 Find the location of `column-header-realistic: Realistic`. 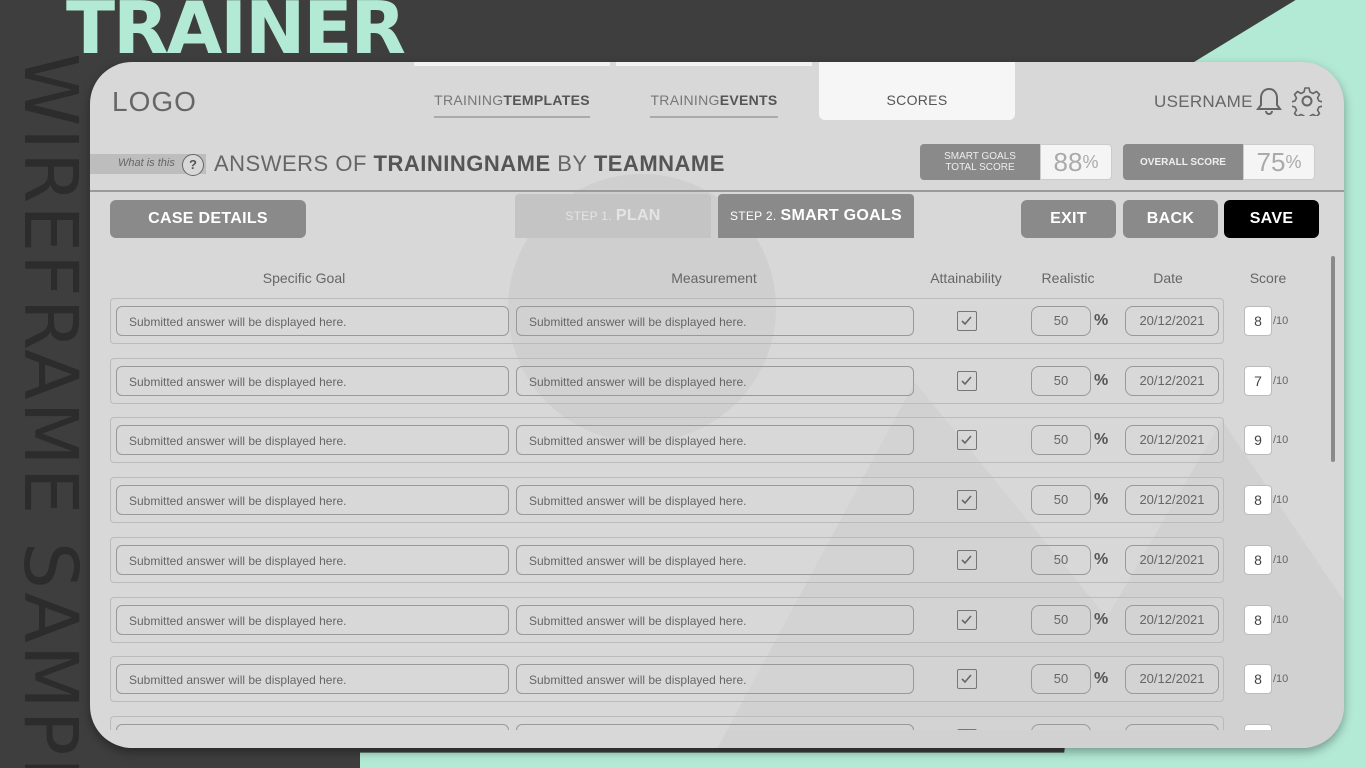

column-header-realistic: Realistic is located at coordinates (1068, 278).